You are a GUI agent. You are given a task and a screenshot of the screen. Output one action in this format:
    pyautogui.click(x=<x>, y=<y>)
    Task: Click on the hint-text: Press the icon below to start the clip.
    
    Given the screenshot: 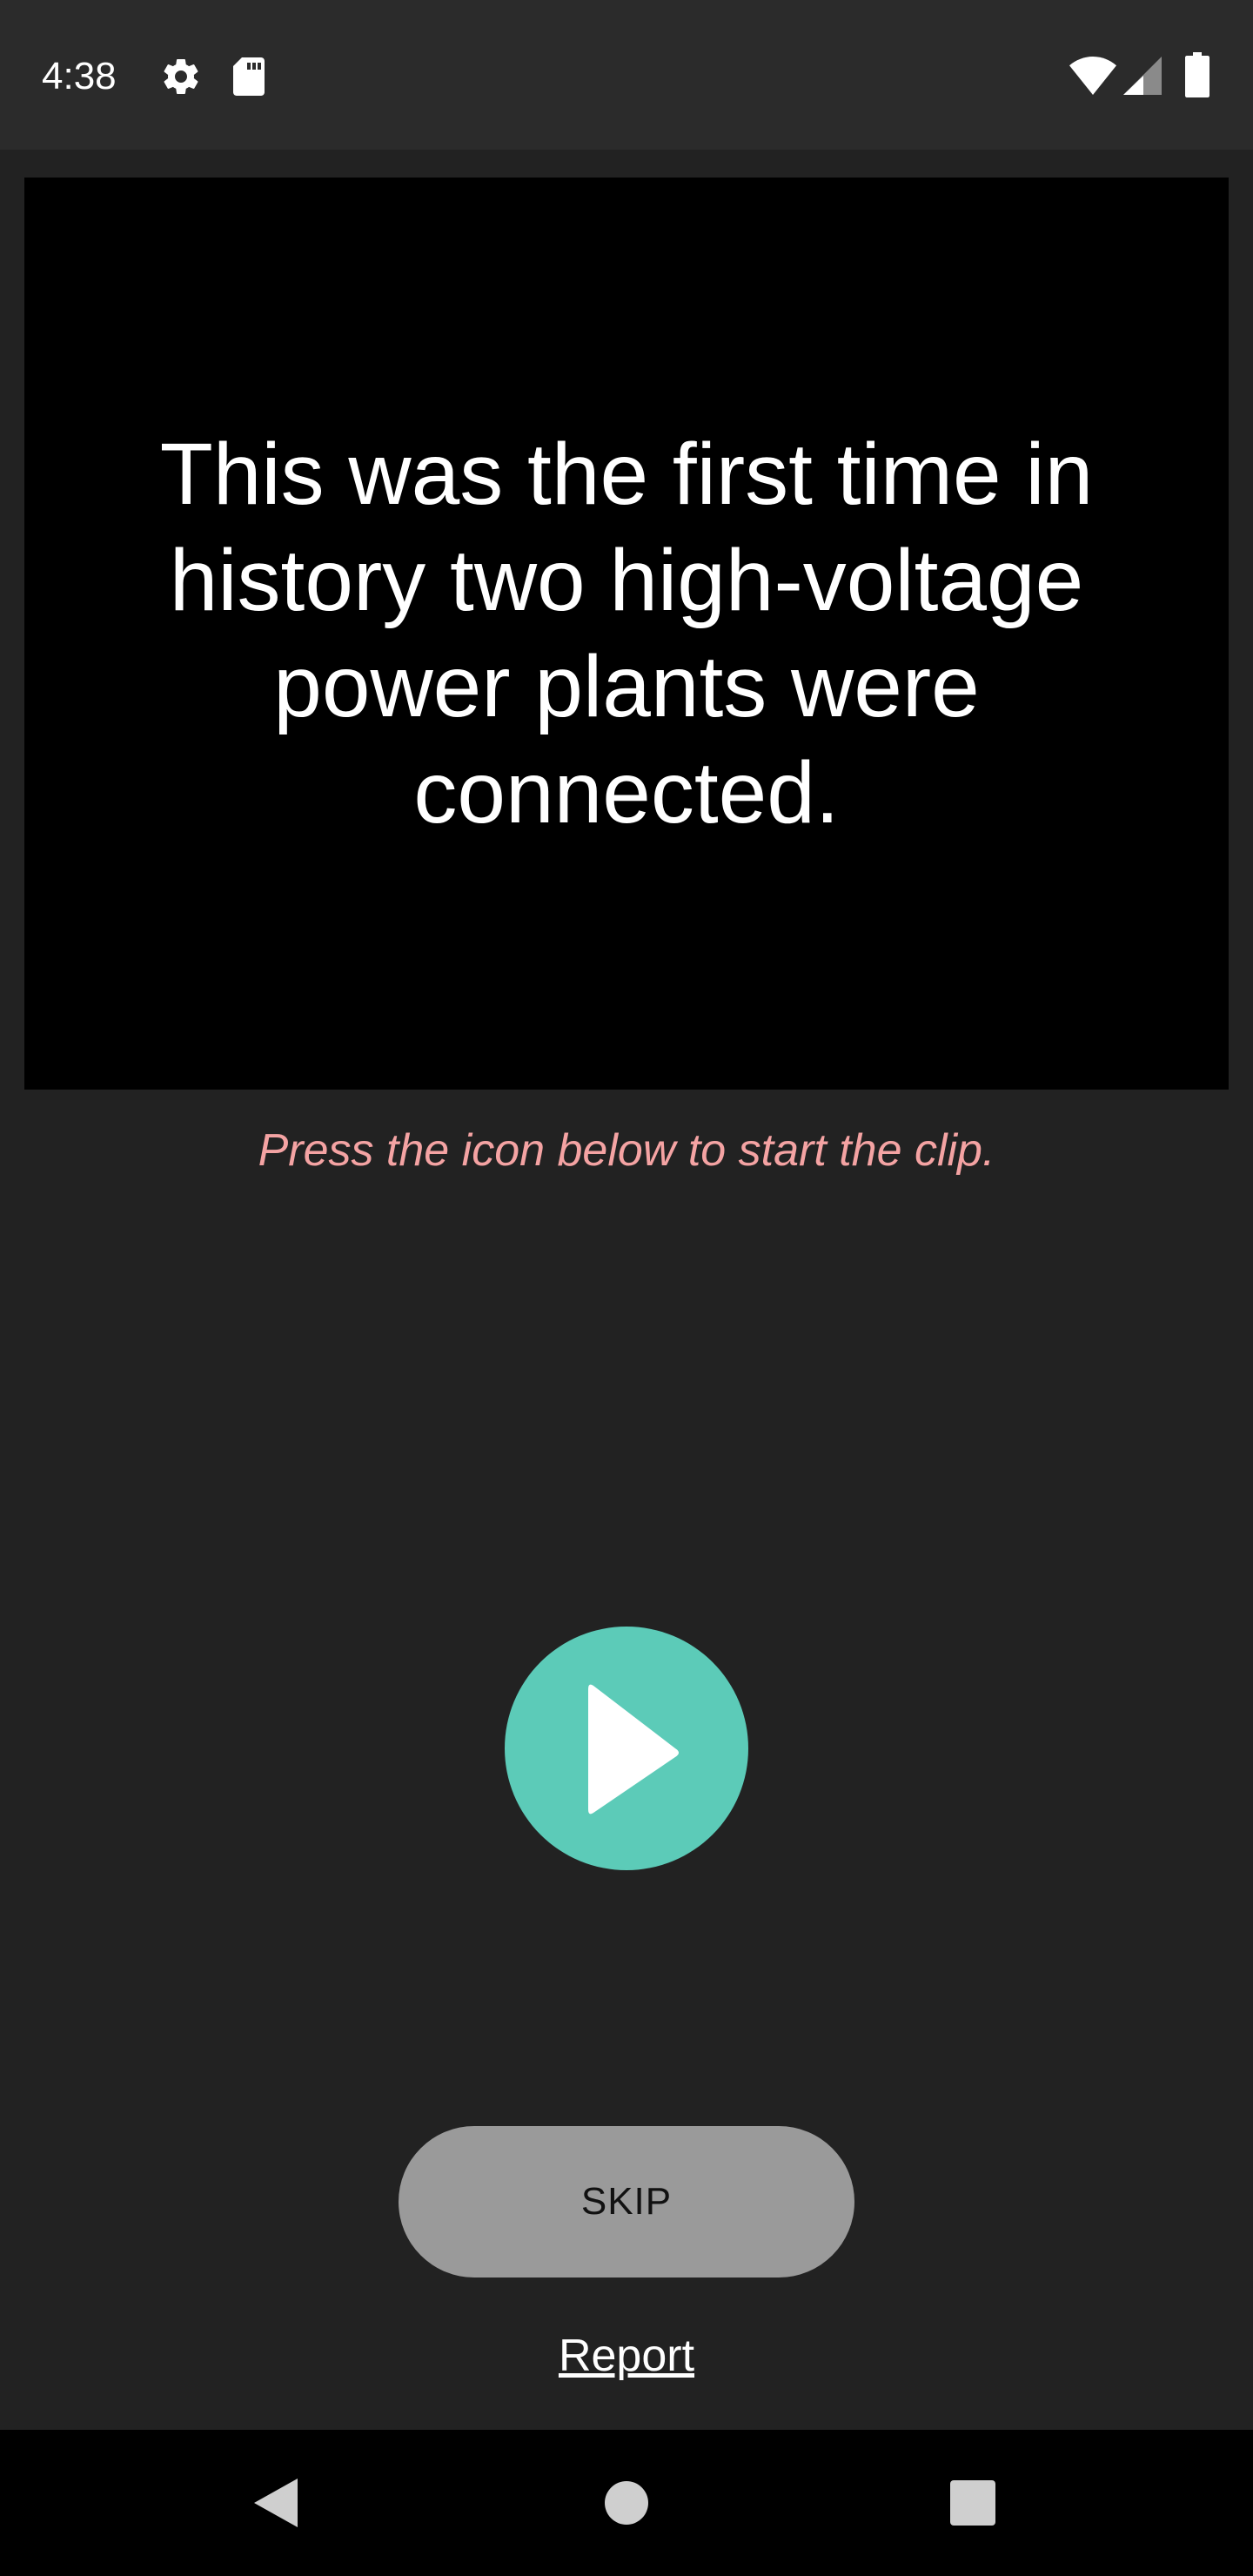 What is the action you would take?
    pyautogui.click(x=626, y=1150)
    